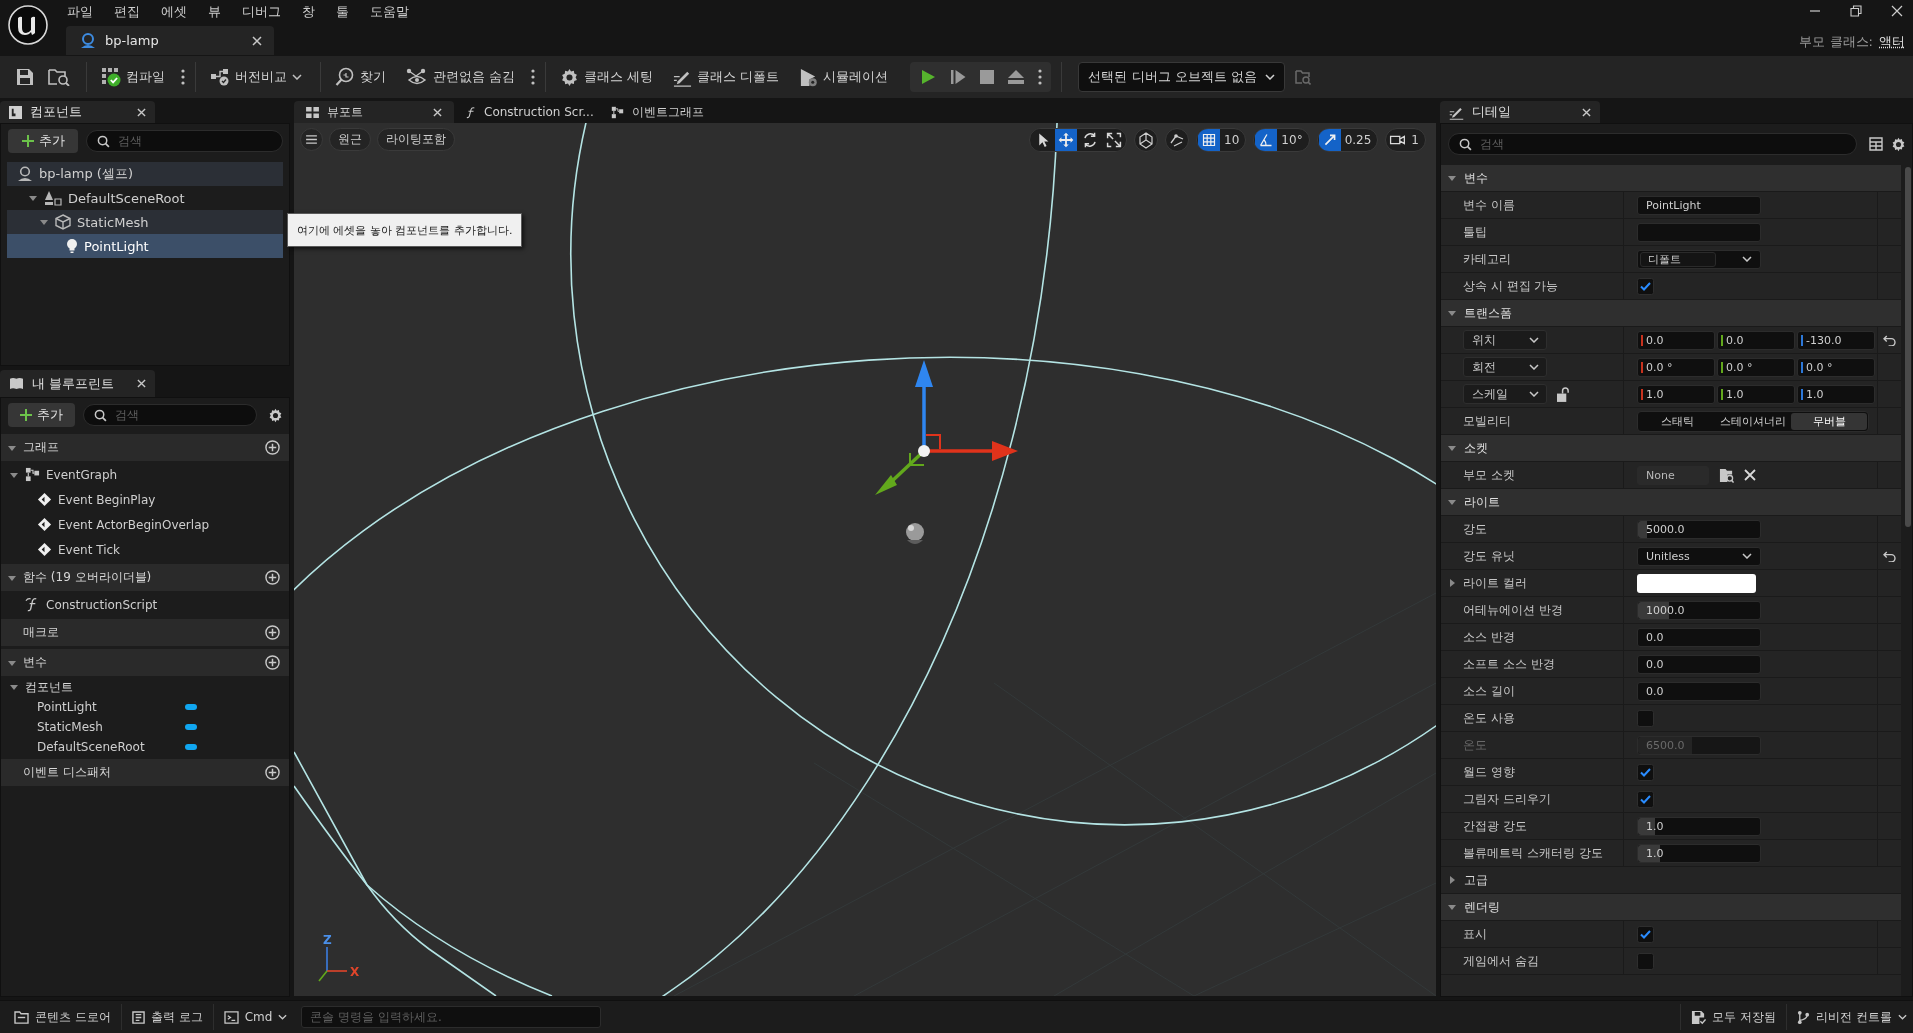 The width and height of the screenshot is (1913, 1033). Describe the element at coordinates (62, 1017) in the screenshot. I see `content-drawer-button: 콘텐츠 드로어` at that location.